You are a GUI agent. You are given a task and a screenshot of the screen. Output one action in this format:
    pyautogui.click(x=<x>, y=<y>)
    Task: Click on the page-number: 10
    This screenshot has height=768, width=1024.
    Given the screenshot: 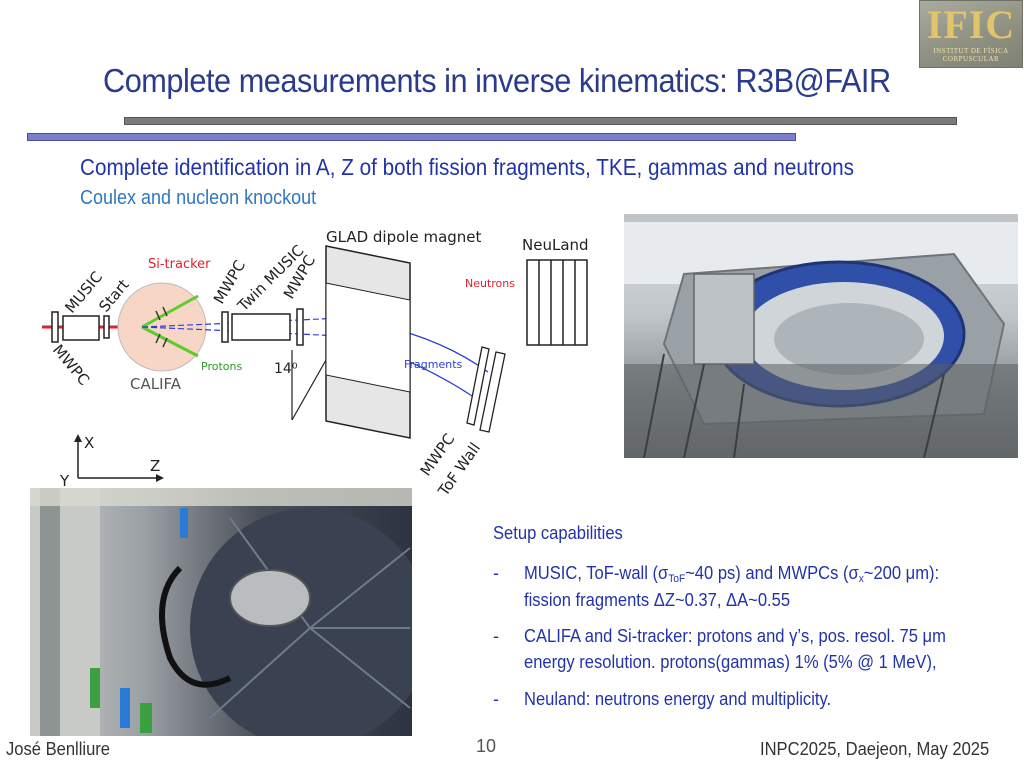 What is the action you would take?
    pyautogui.click(x=486, y=746)
    